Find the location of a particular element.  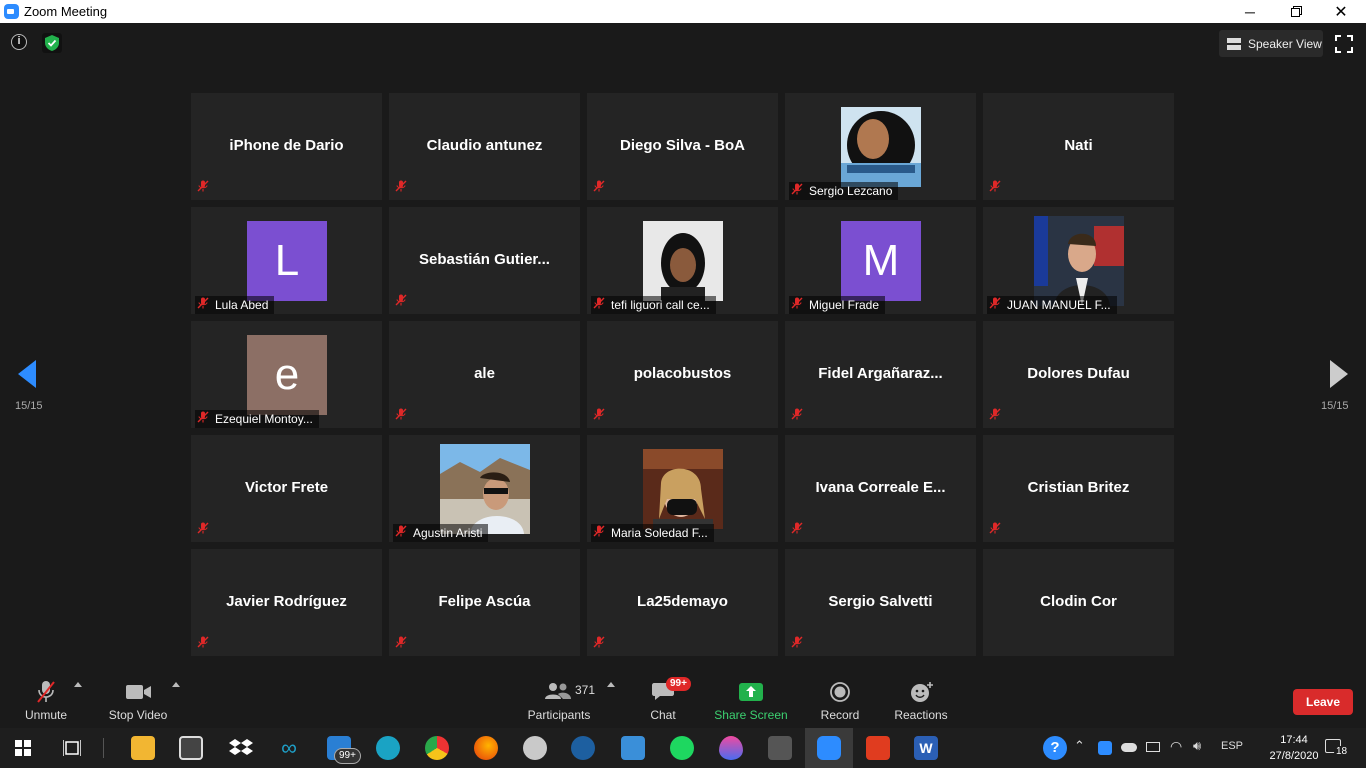

battery-icon is located at coordinates (1153, 747).